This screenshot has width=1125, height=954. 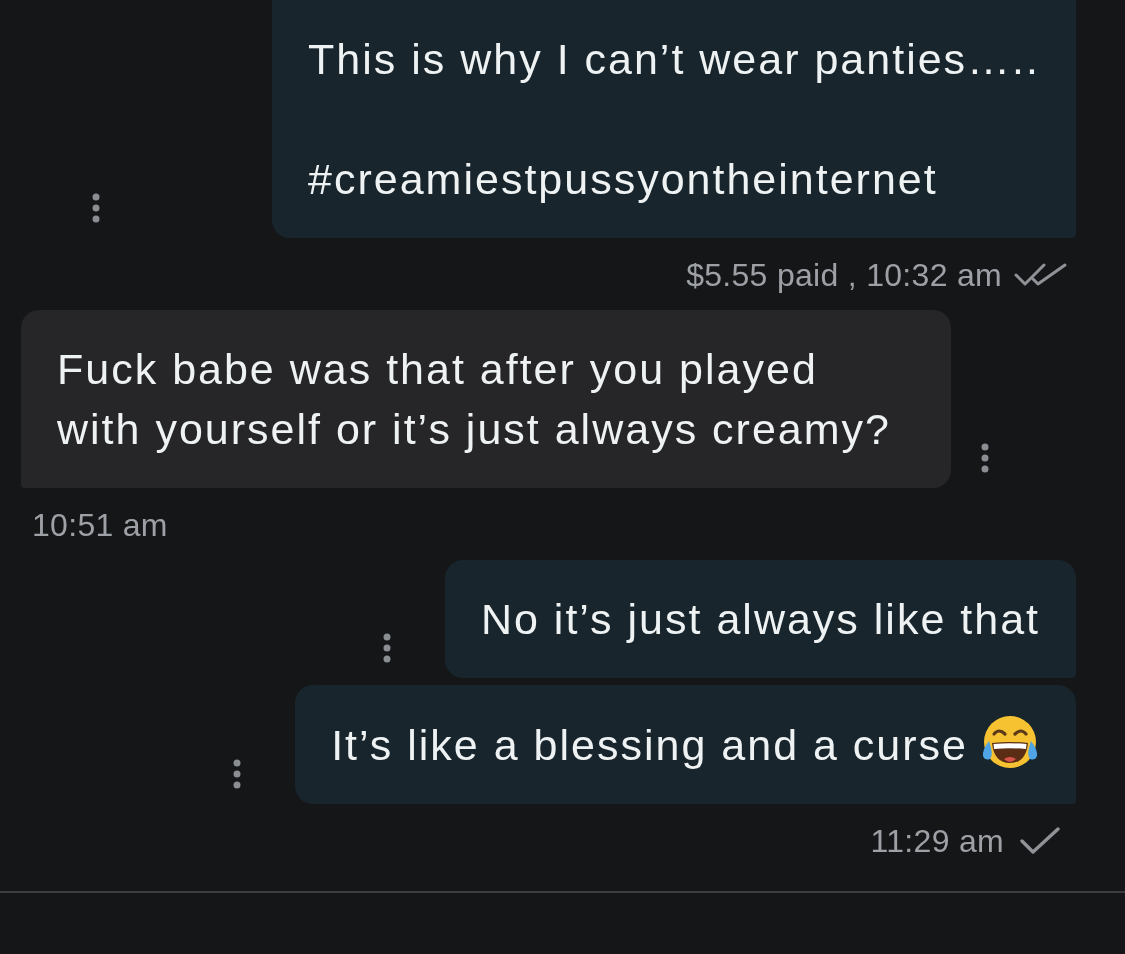 I want to click on message-meta-text: 10:51 am, so click(x=100, y=525).